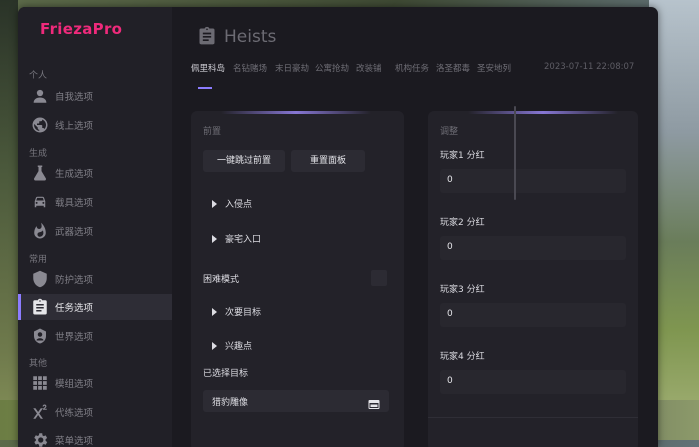  What do you see at coordinates (74, 441) in the screenshot?
I see `sidebar-item-label: 菜单选项` at bounding box center [74, 441].